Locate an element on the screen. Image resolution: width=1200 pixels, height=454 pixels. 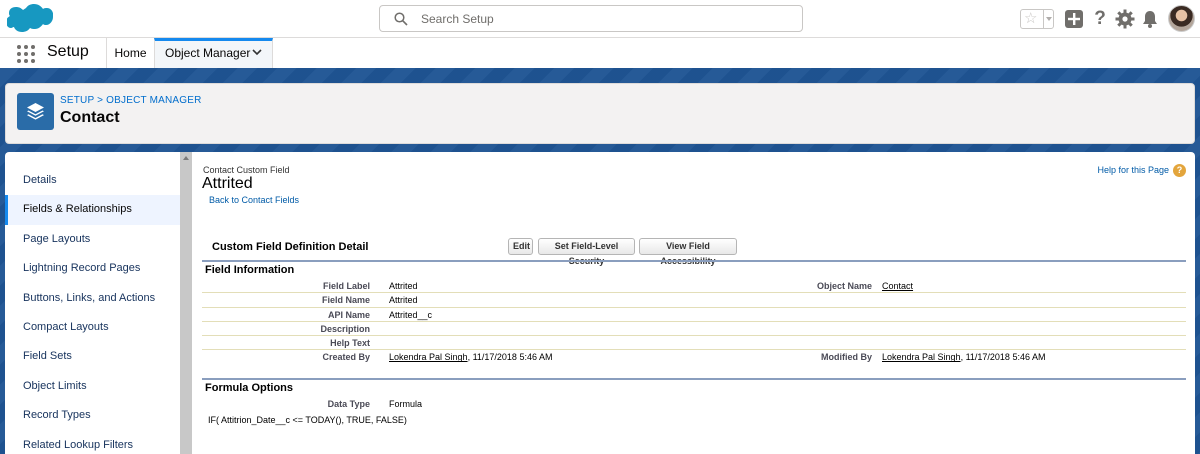
help-text-label: Help Text is located at coordinates (350, 343).